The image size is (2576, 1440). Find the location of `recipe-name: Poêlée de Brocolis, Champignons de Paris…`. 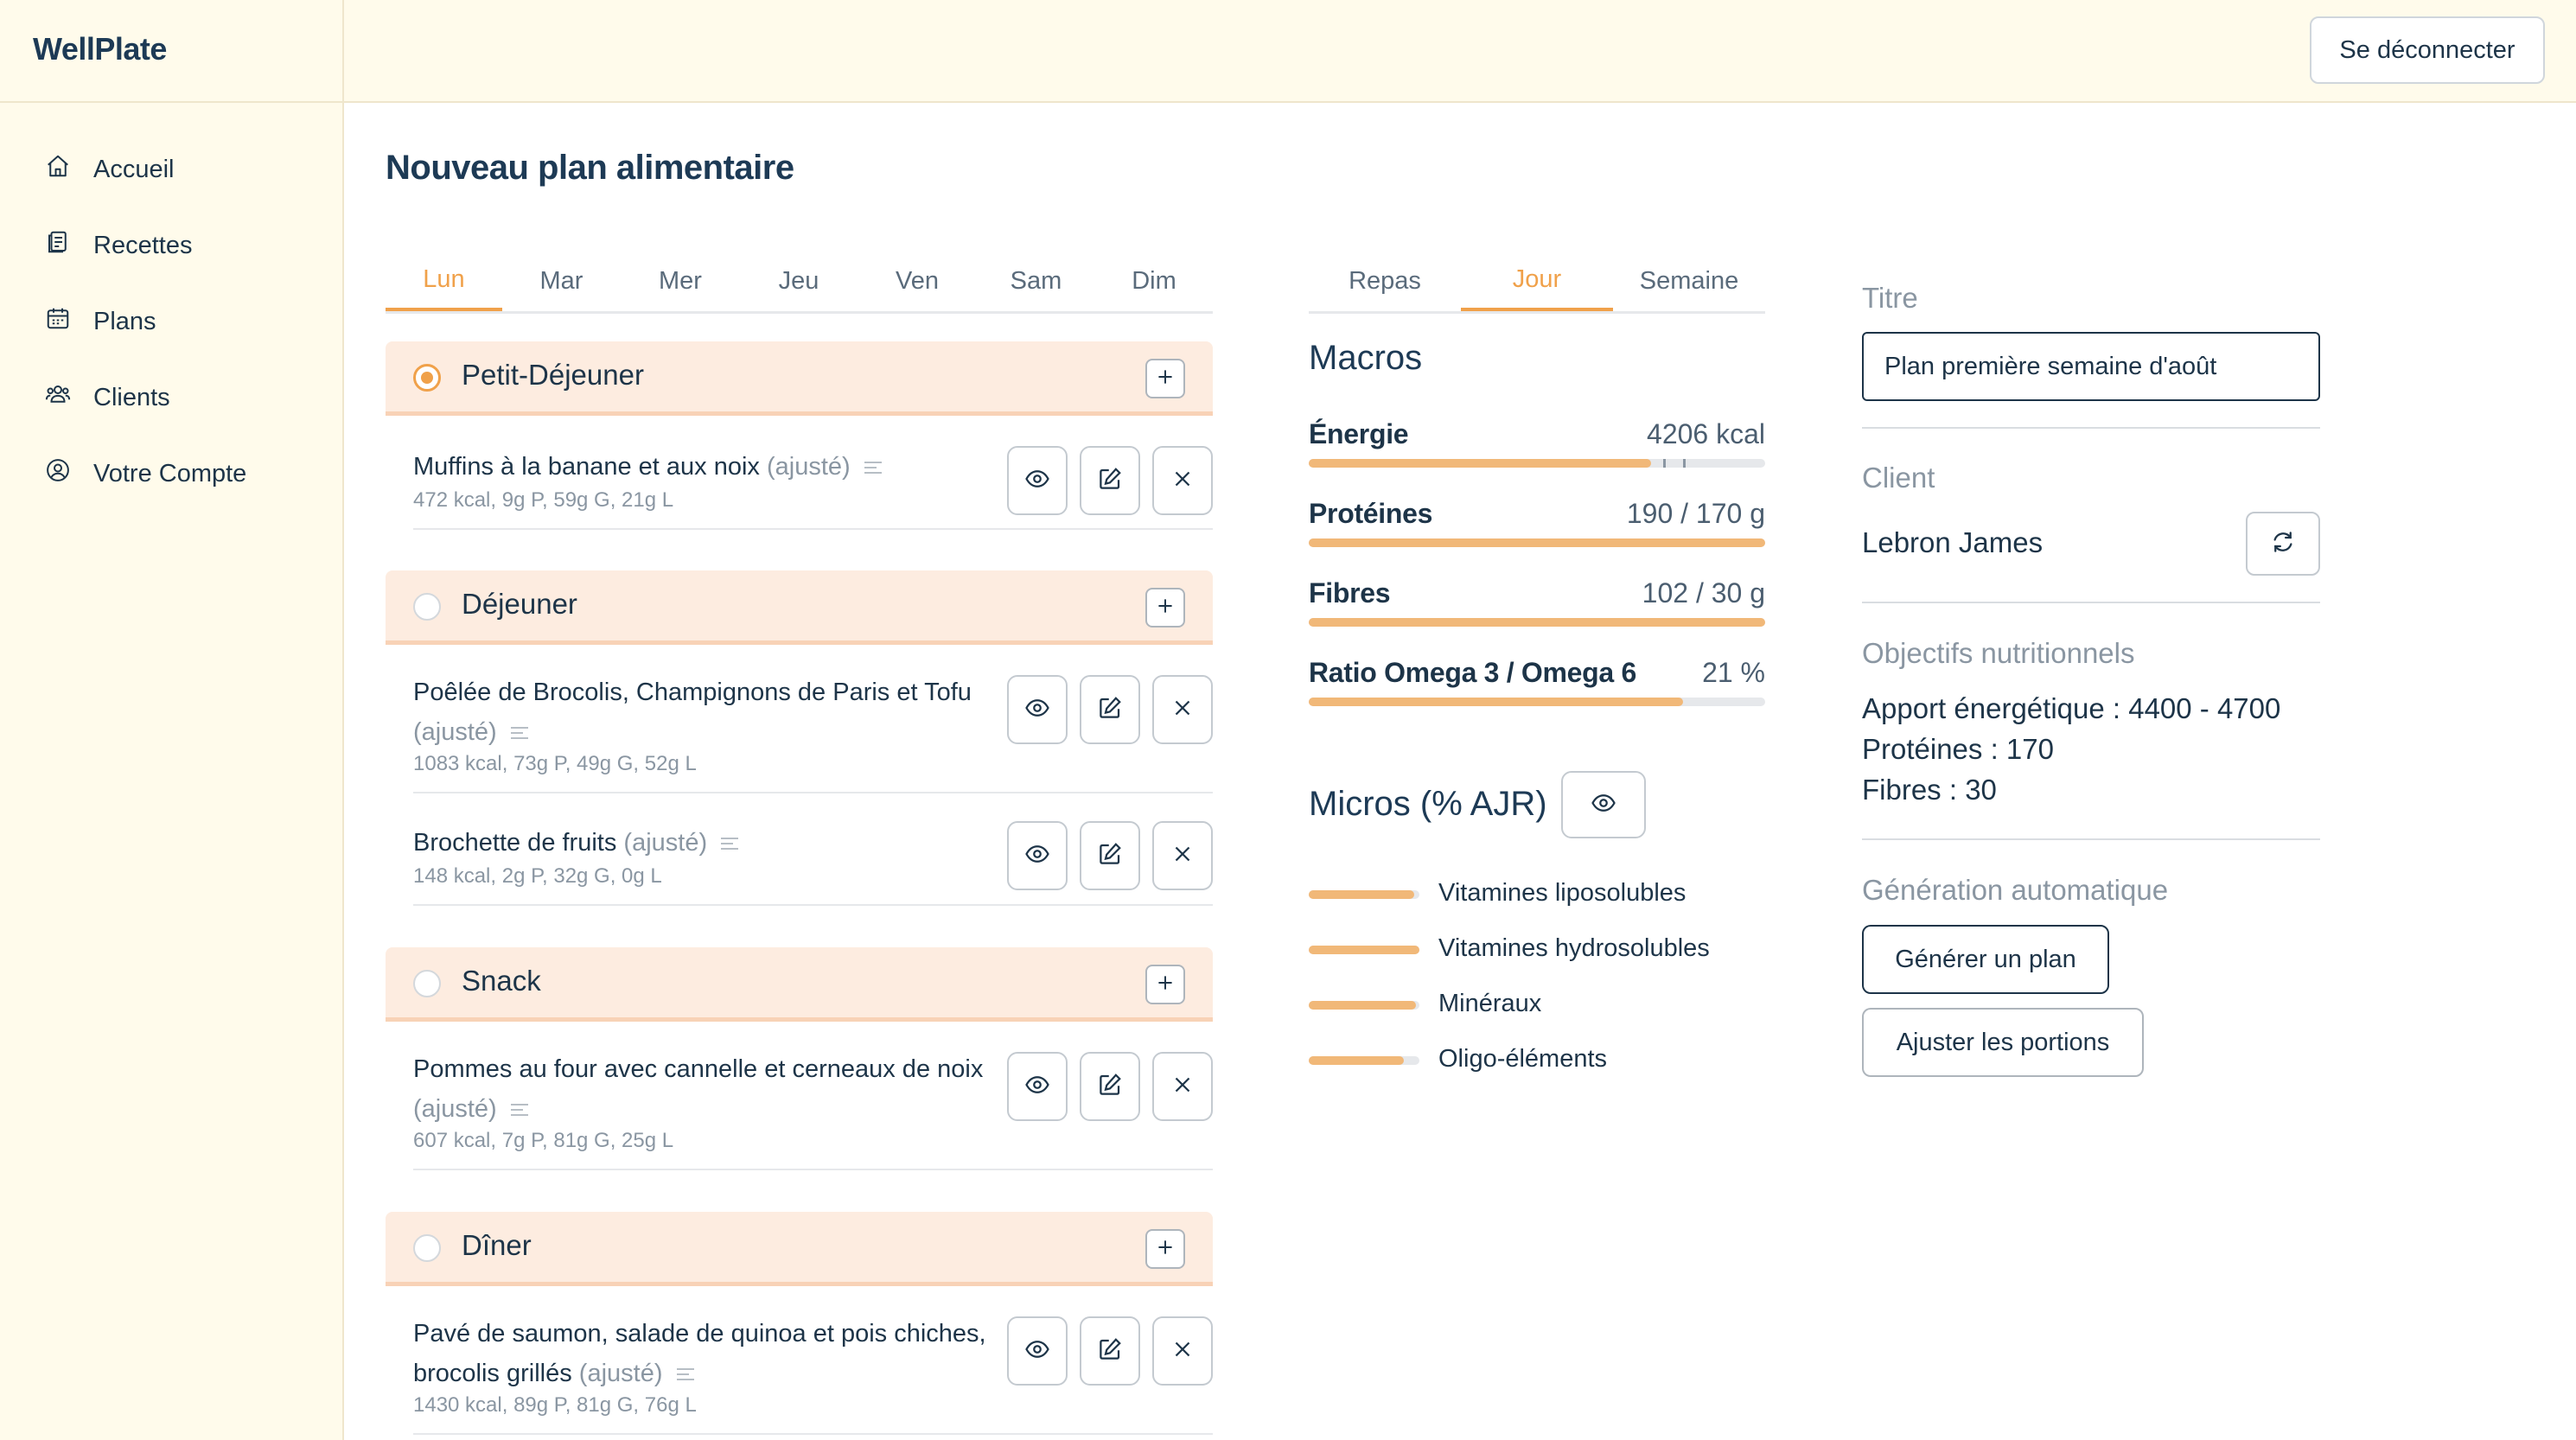

recipe-name: Poêlée de Brocolis, Champignons de Paris… is located at coordinates (707, 712).